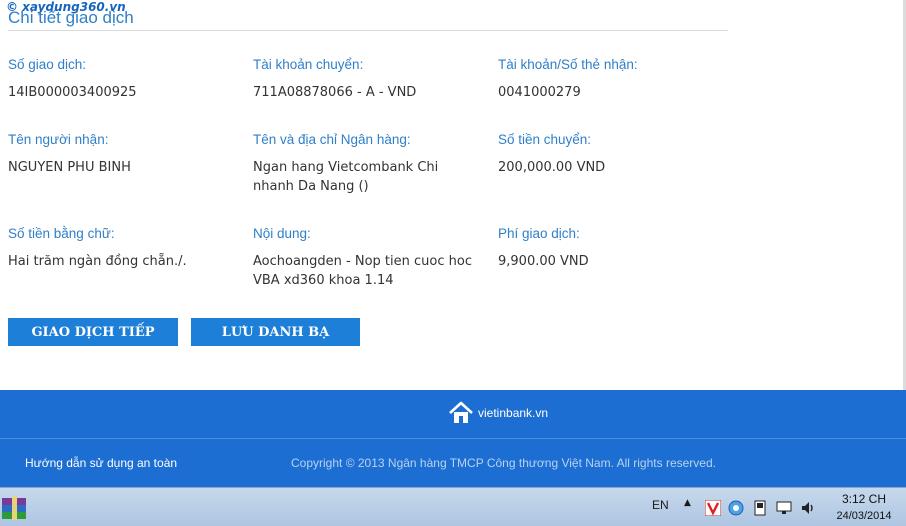  What do you see at coordinates (275, 332) in the screenshot?
I see `save-contact-button: LƯU DANH BẠ` at bounding box center [275, 332].